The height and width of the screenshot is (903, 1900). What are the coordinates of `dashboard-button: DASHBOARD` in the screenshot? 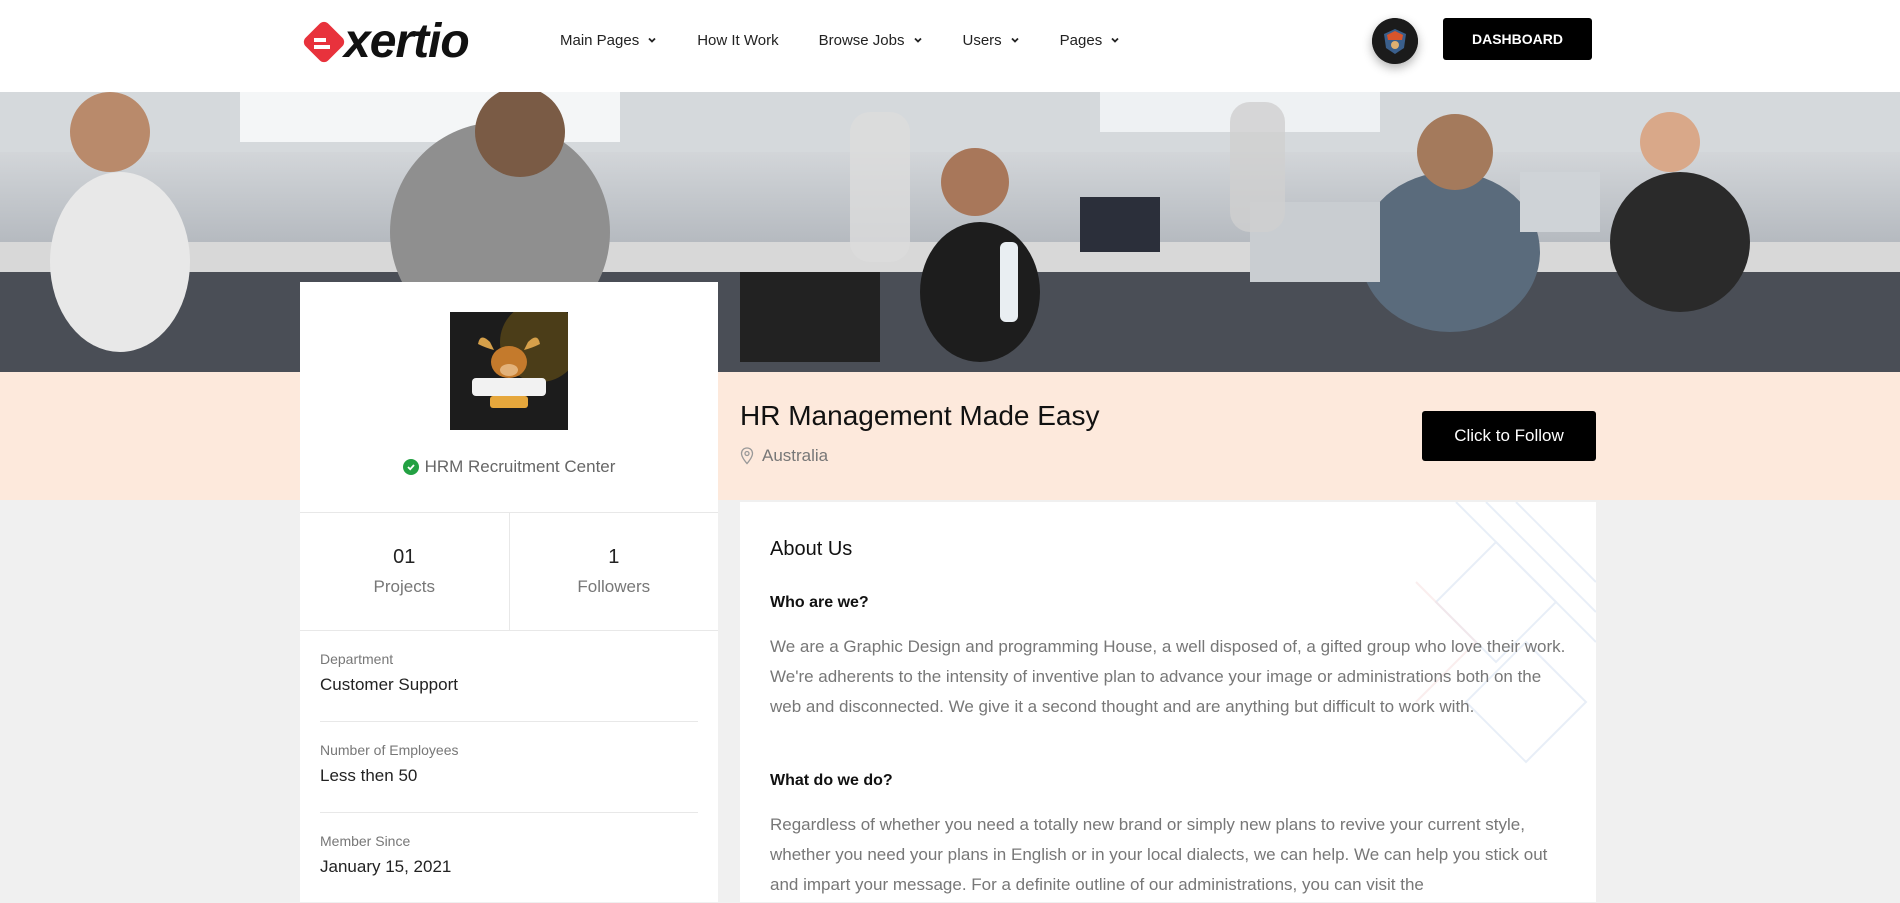 It's located at (1517, 39).